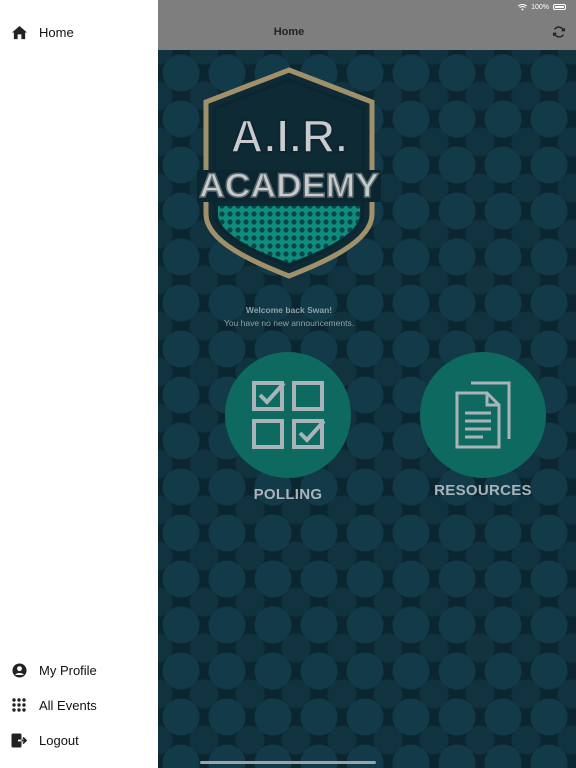  Describe the element at coordinates (288, 494) in the screenshot. I see `polling-label: POLLING` at that location.